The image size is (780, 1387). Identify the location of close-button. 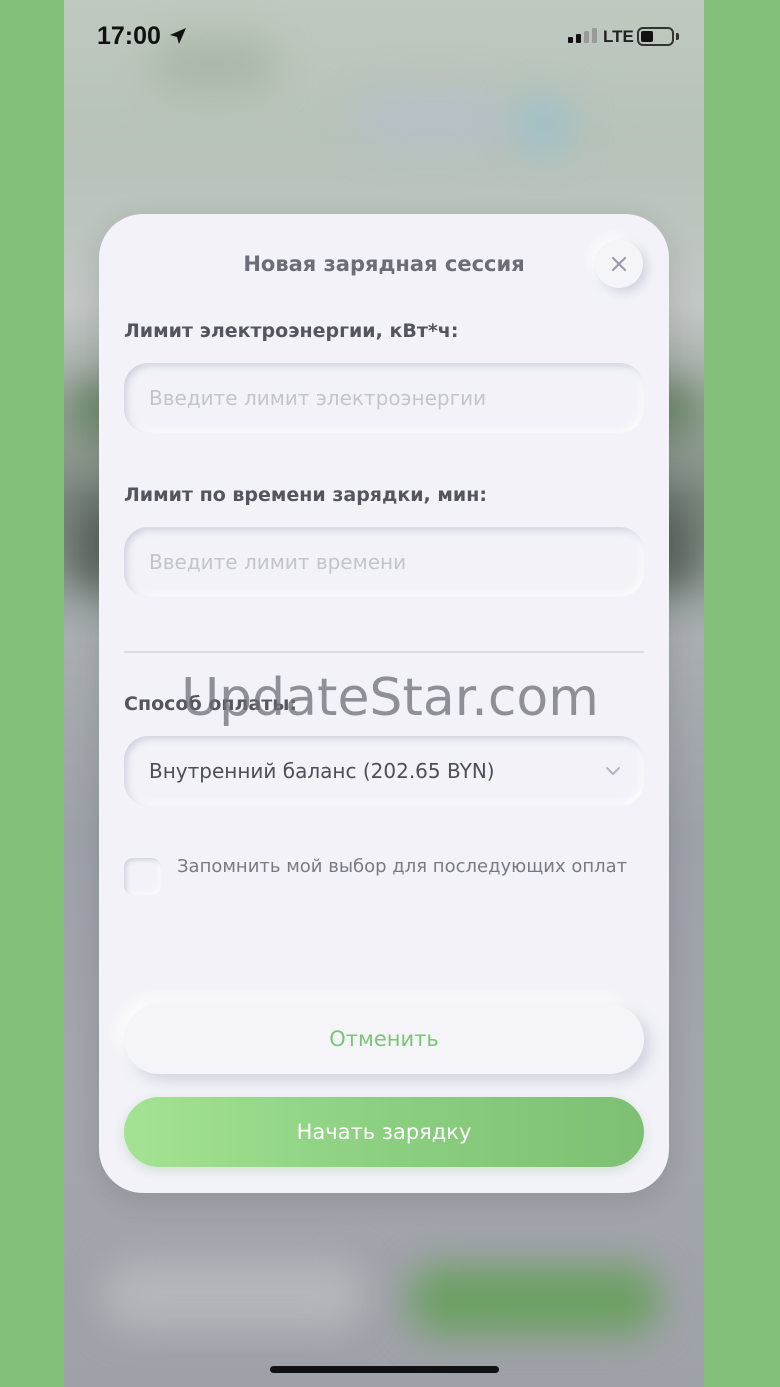
(619, 264).